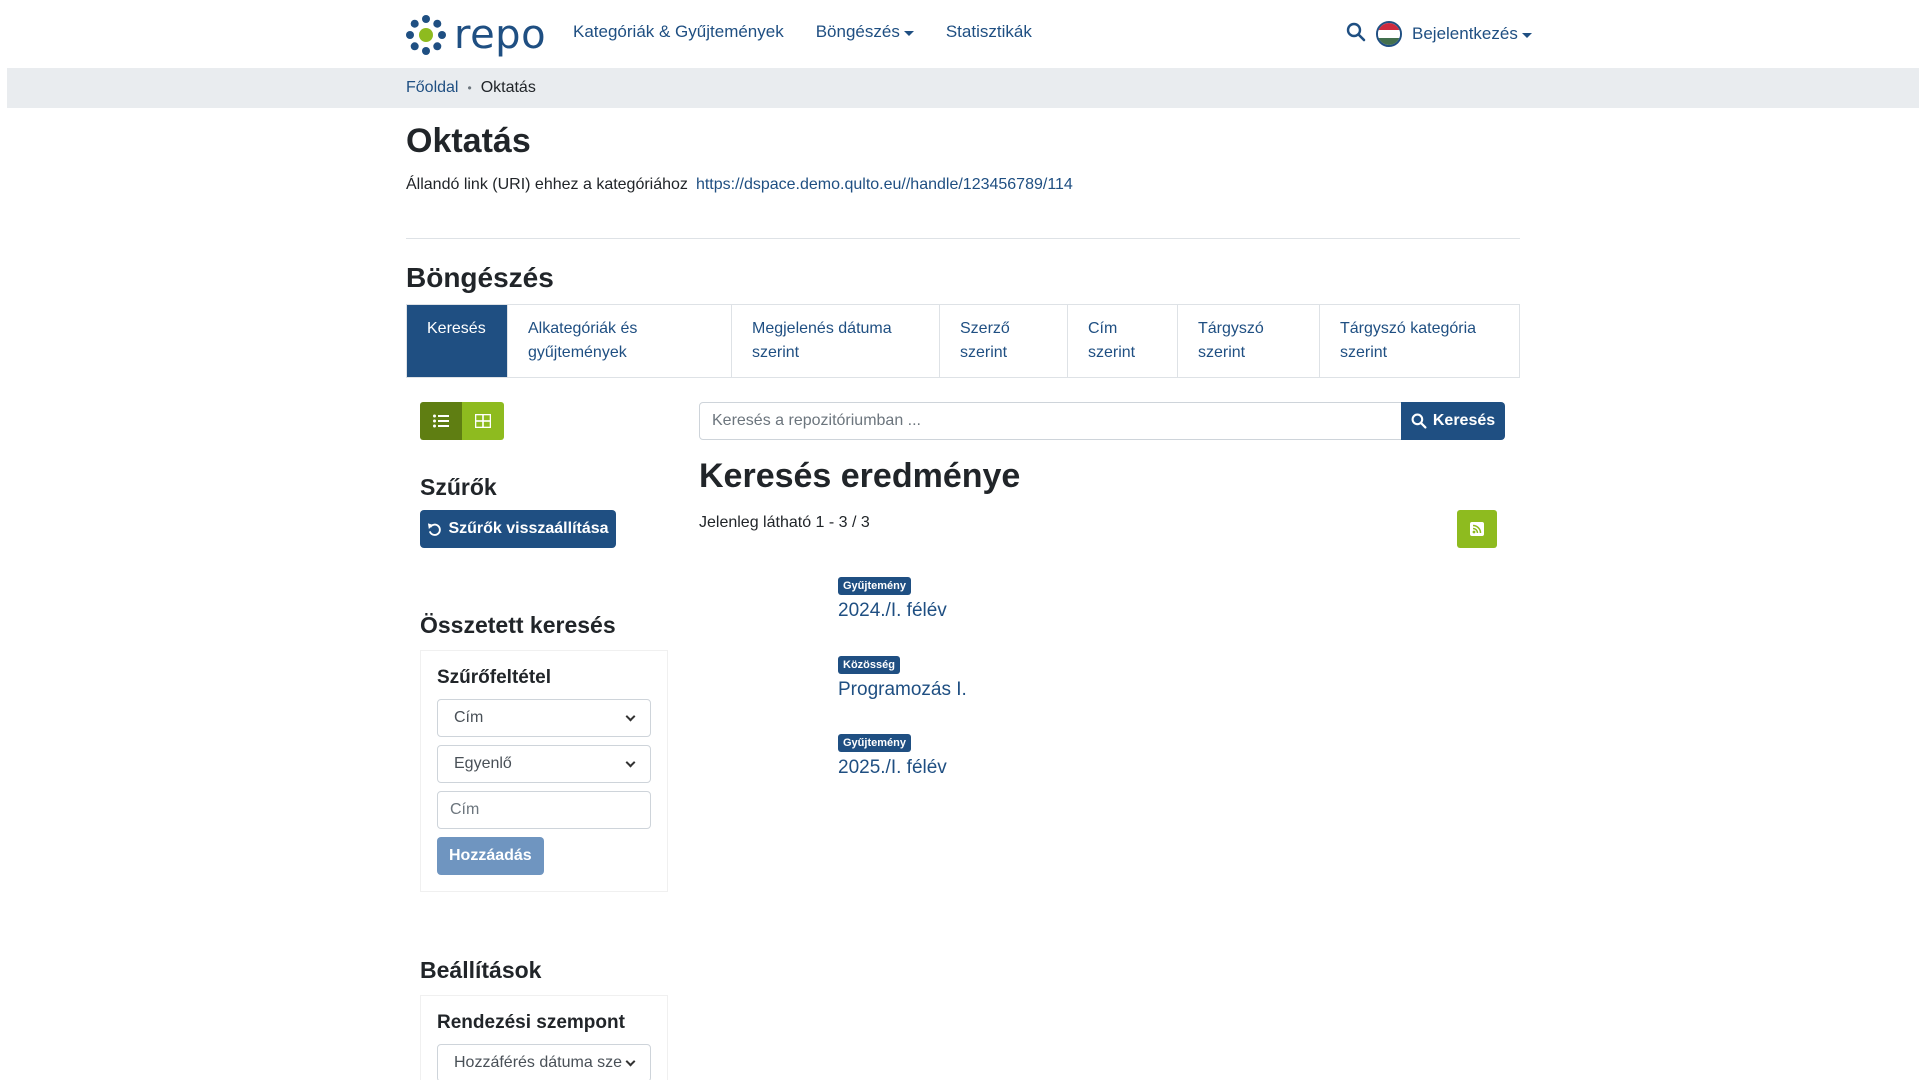 The height and width of the screenshot is (1080, 1920). What do you see at coordinates (1408, 328) in the screenshot?
I see `tab-label: Tárgyszó kategória` at bounding box center [1408, 328].